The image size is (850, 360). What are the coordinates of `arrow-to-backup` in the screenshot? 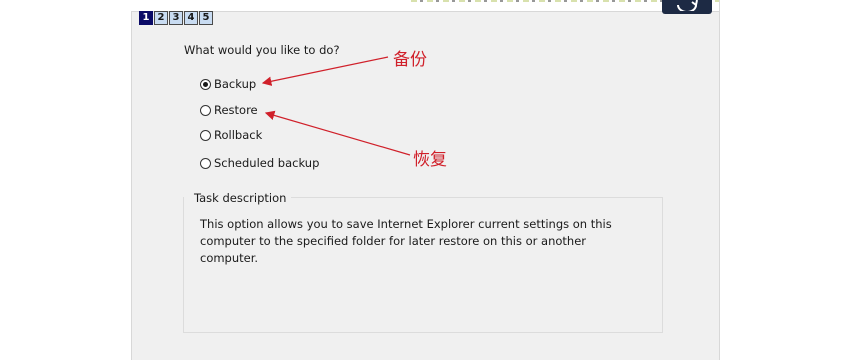 It's located at (325, 71).